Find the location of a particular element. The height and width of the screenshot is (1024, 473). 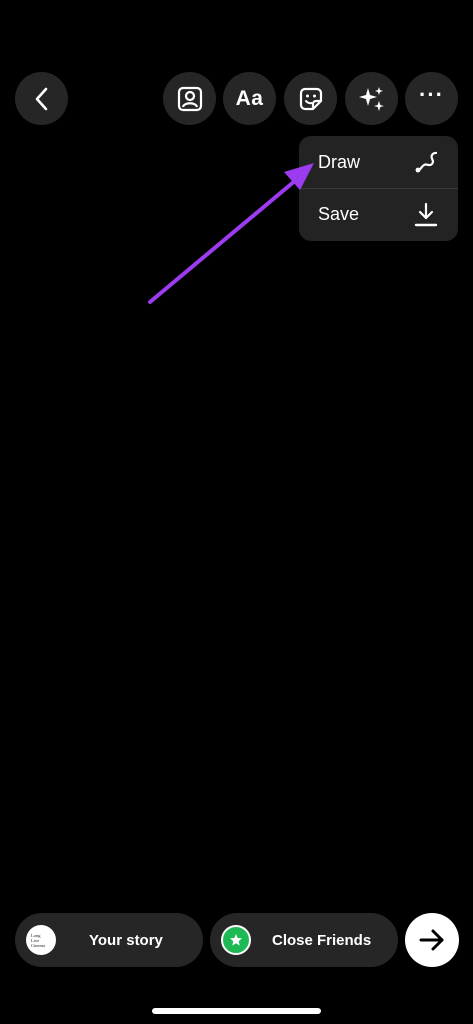

menu-item-label: Draw is located at coordinates (339, 161).